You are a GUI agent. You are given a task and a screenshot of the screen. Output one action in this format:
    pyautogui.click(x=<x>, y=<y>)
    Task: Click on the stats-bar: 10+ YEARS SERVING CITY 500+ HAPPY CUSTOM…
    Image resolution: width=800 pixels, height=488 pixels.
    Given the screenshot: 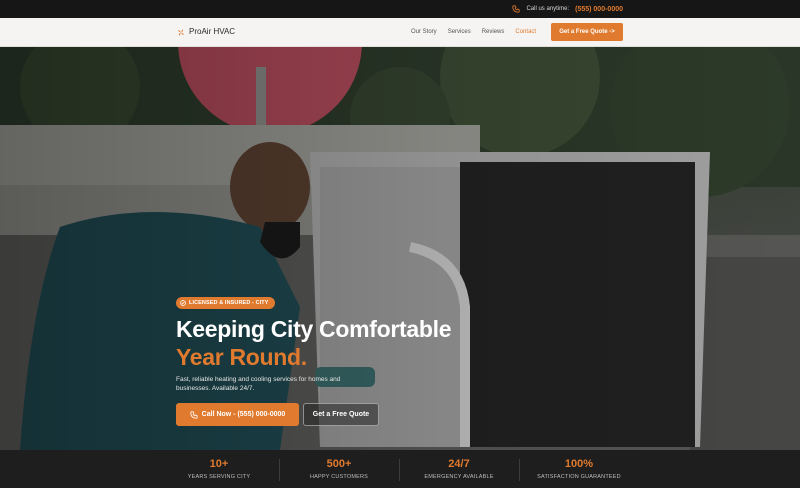 What is the action you would take?
    pyautogui.click(x=400, y=469)
    